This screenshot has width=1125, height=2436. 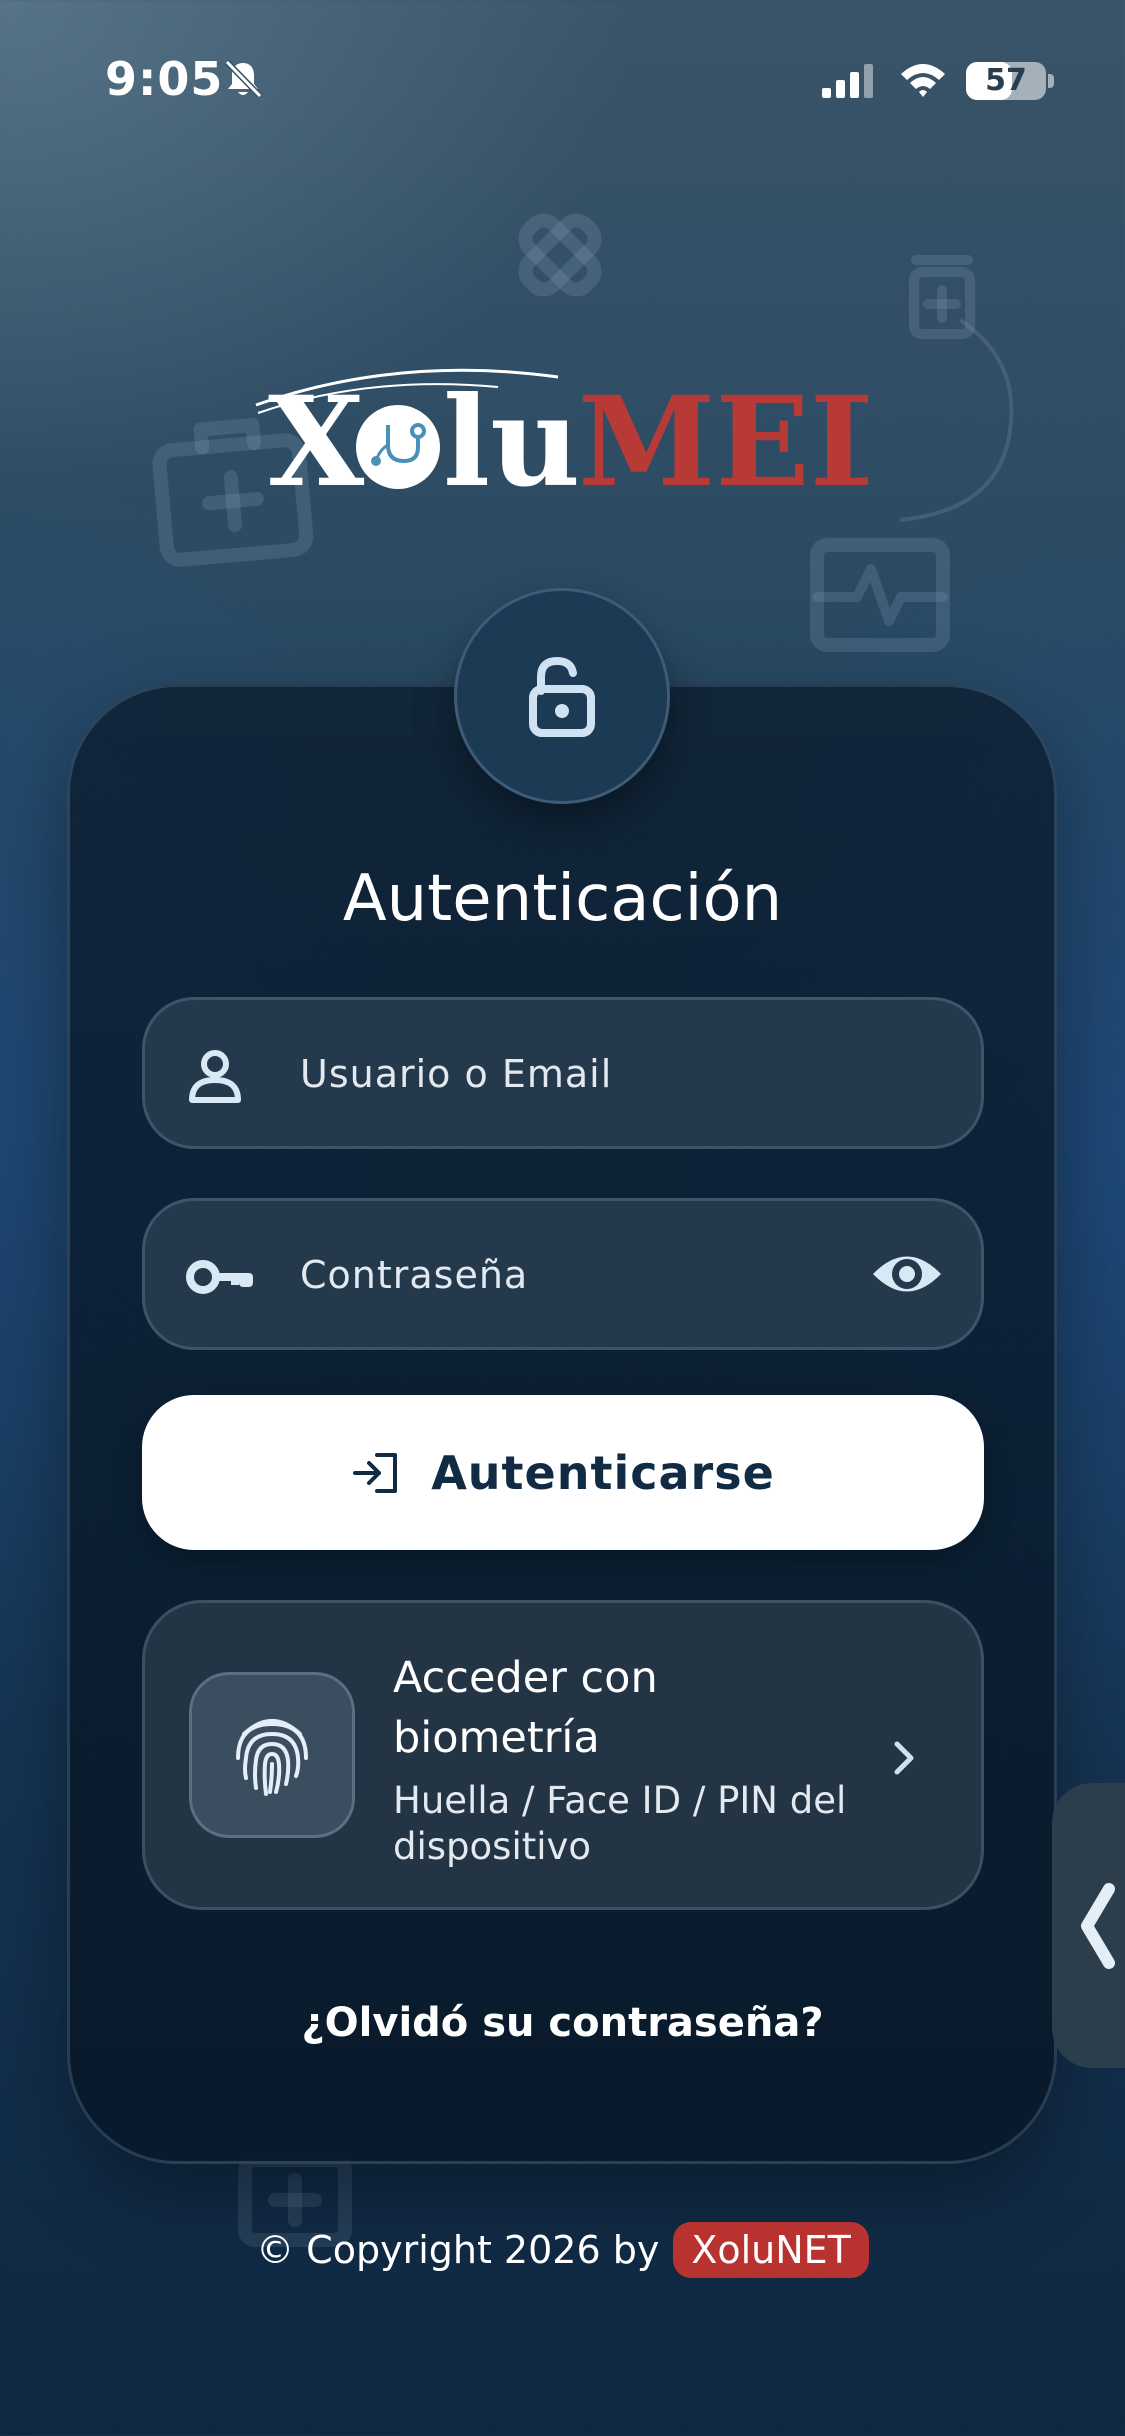 What do you see at coordinates (923, 80) in the screenshot?
I see `wifi-icon` at bounding box center [923, 80].